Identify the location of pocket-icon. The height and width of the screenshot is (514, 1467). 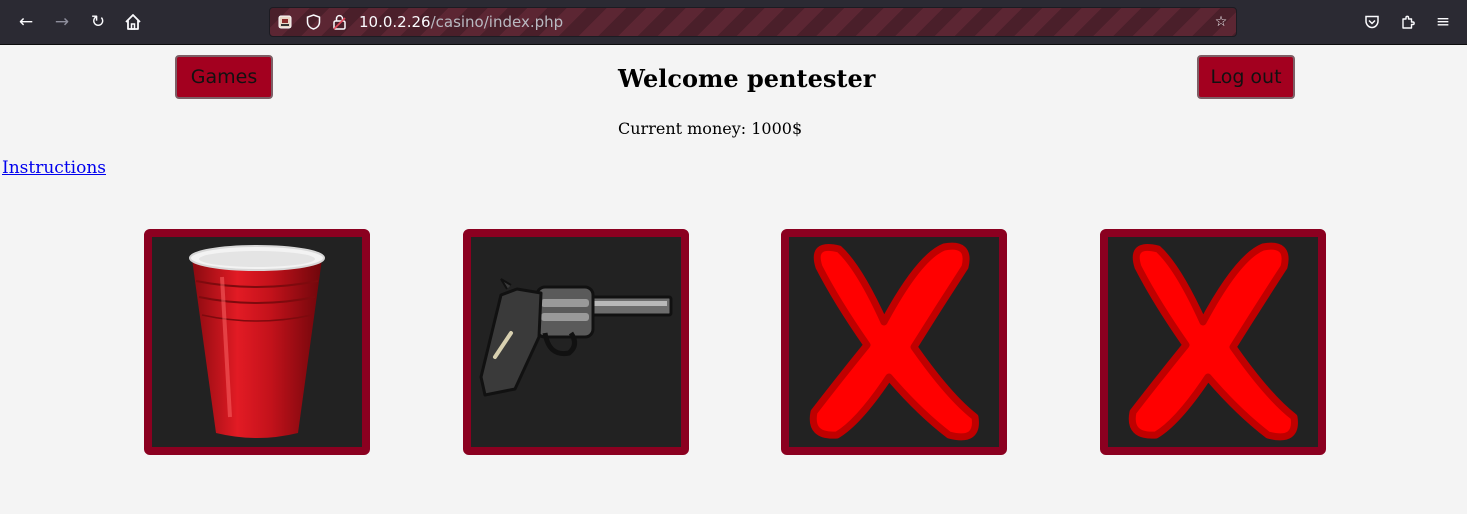
(1372, 22).